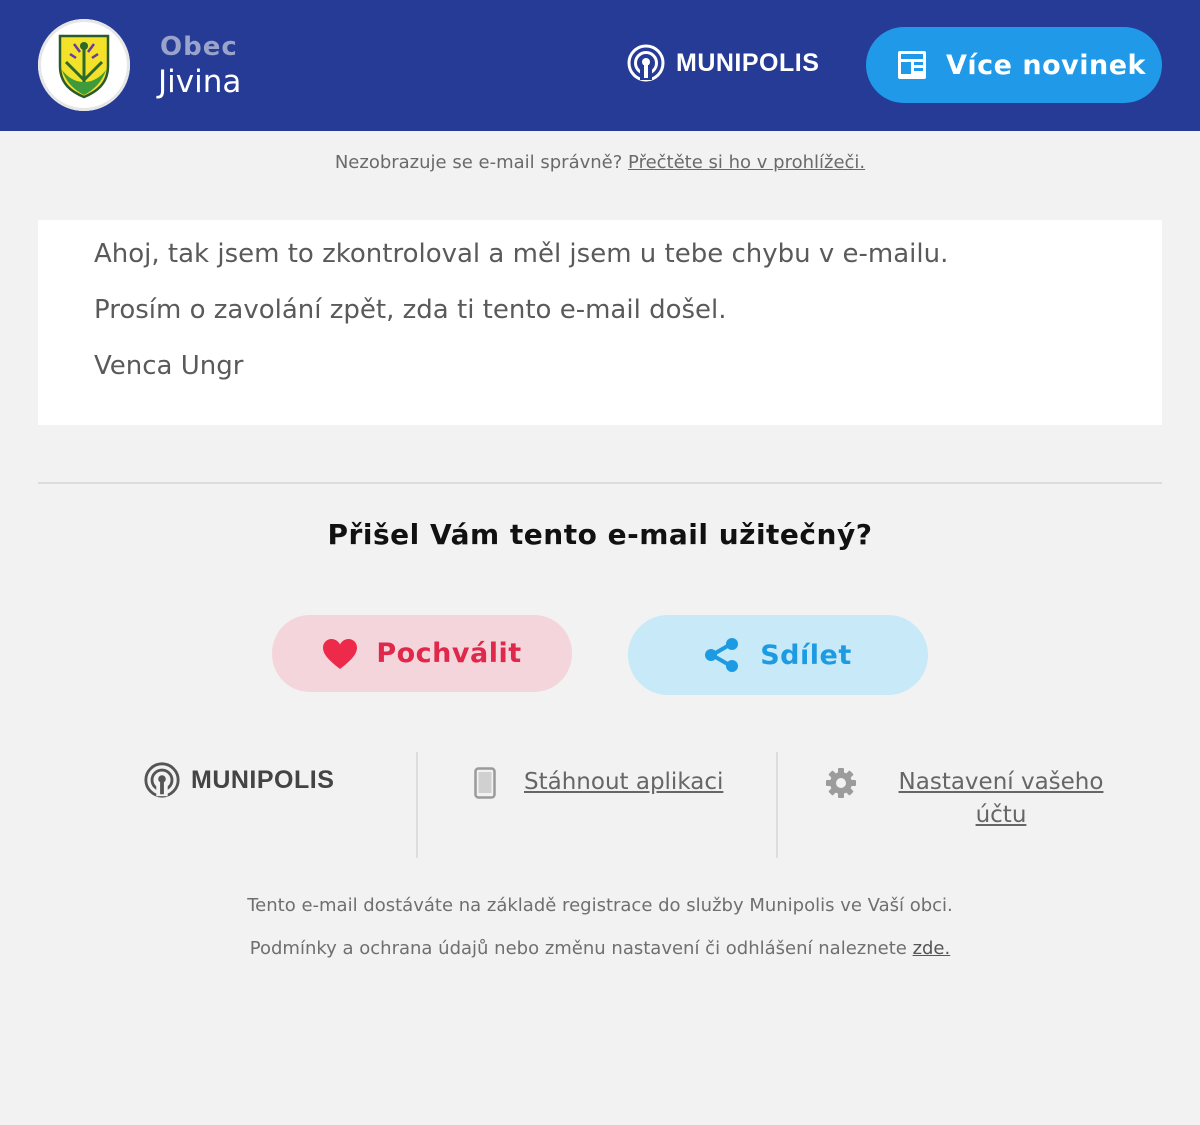 Image resolution: width=1200 pixels, height=1125 pixels. What do you see at coordinates (199, 47) in the screenshot?
I see `municipality-type-label: Obec` at bounding box center [199, 47].